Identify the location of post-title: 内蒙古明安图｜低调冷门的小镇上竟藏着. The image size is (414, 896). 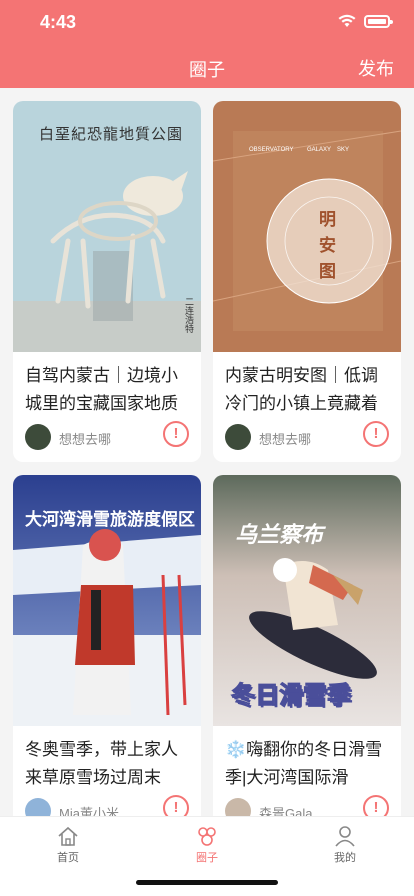
(307, 385).